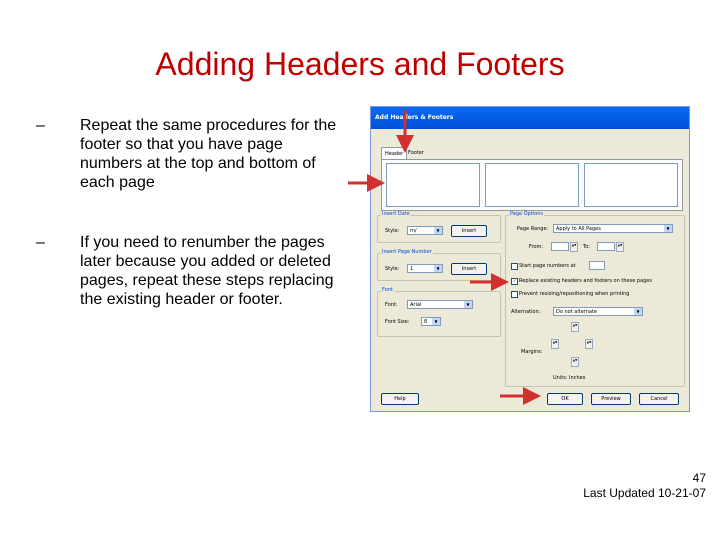 The width and height of the screenshot is (720, 540). Describe the element at coordinates (444, 257) in the screenshot. I see `annotation-arrows` at that location.